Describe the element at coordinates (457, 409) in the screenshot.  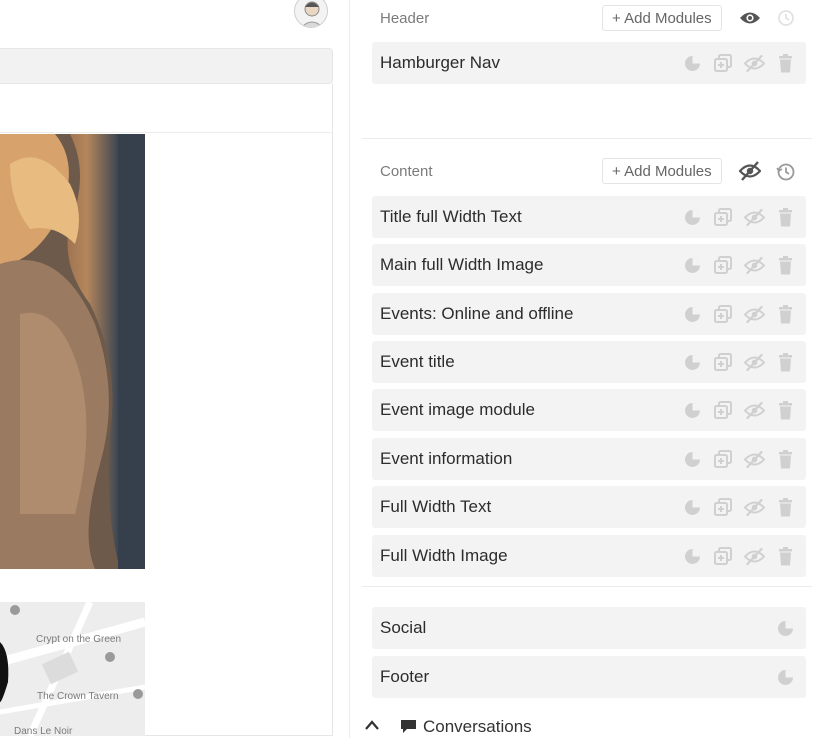
I see `module-label: Event image module` at that location.